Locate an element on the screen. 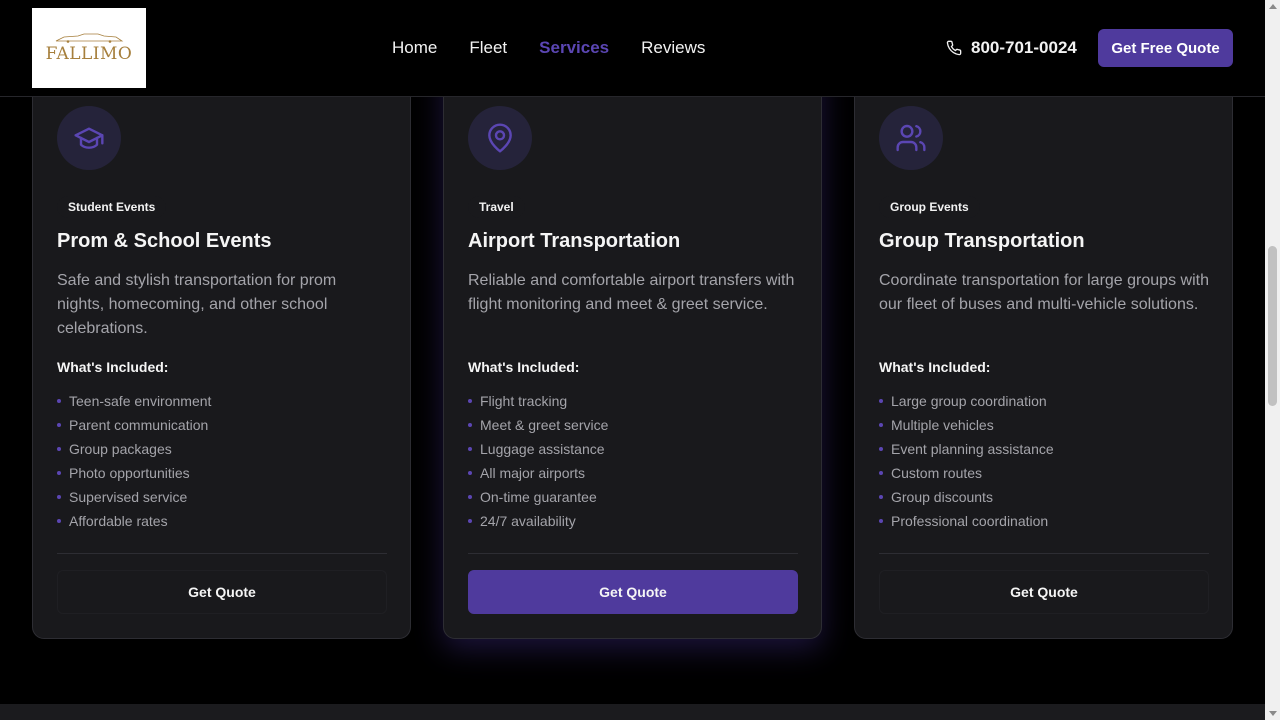 The height and width of the screenshot is (720, 1280). phone-link: 800-701-0024 is located at coordinates (1011, 48).